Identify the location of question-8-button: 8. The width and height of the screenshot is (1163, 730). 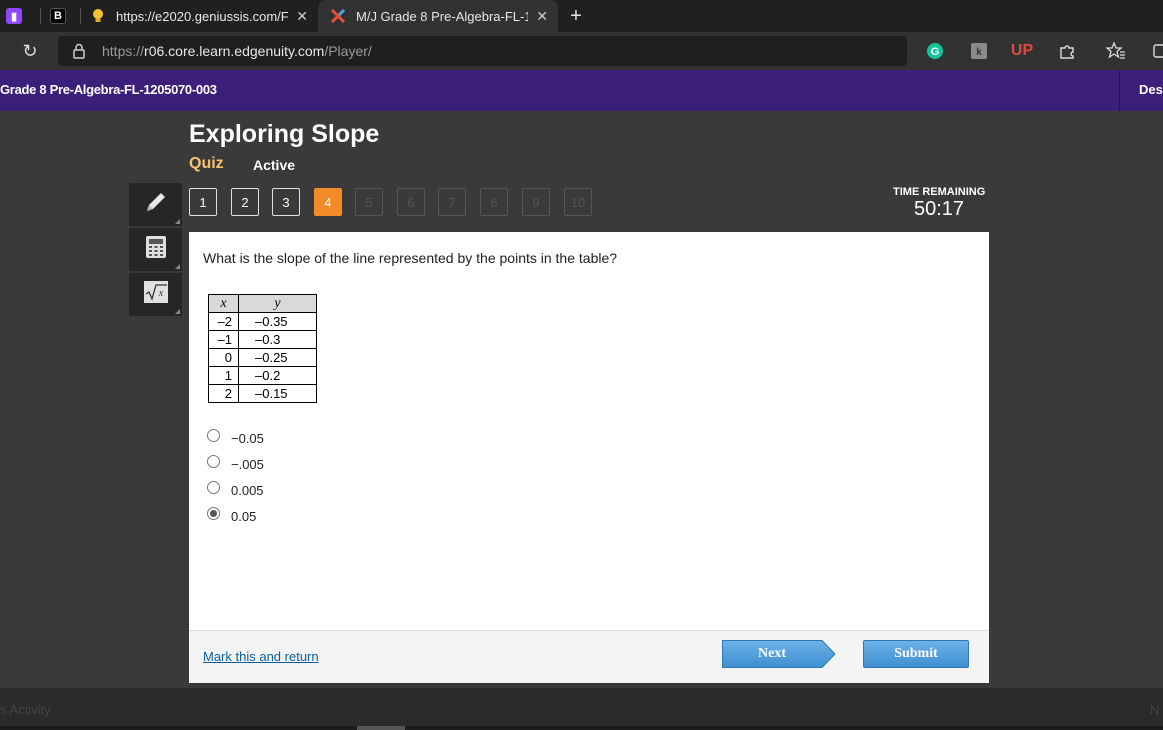
(494, 202).